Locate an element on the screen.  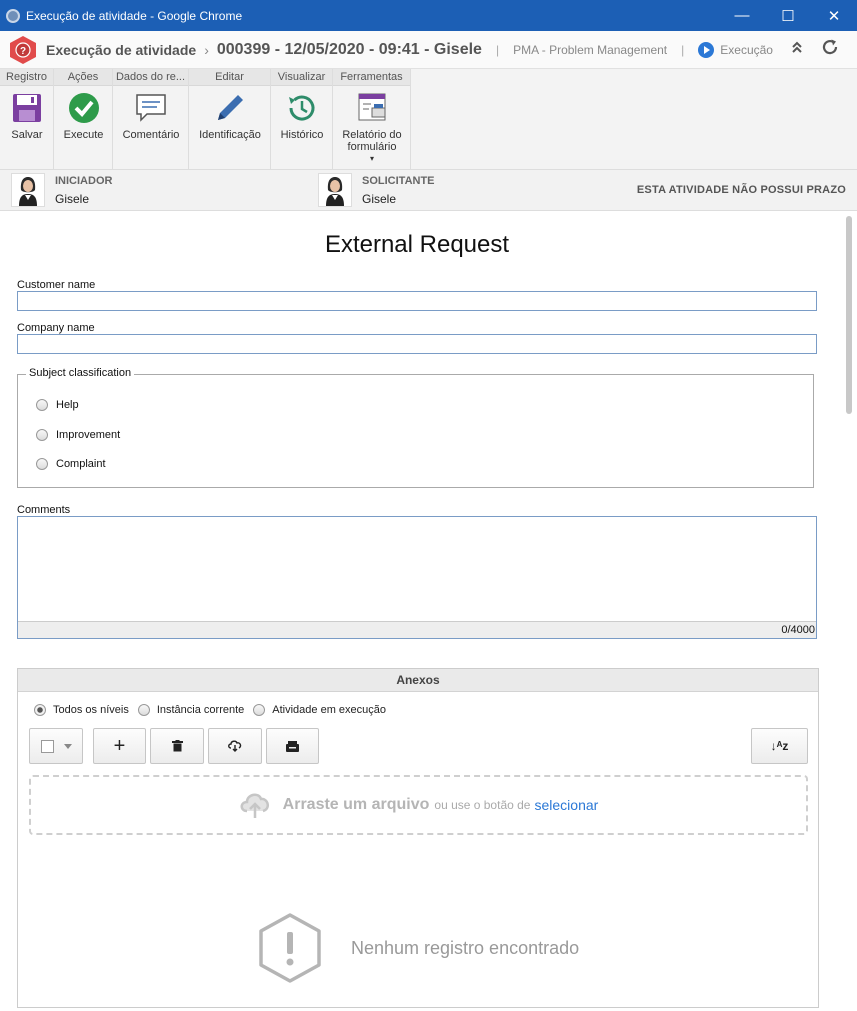
checkbox-icon is located at coordinates (47, 746).